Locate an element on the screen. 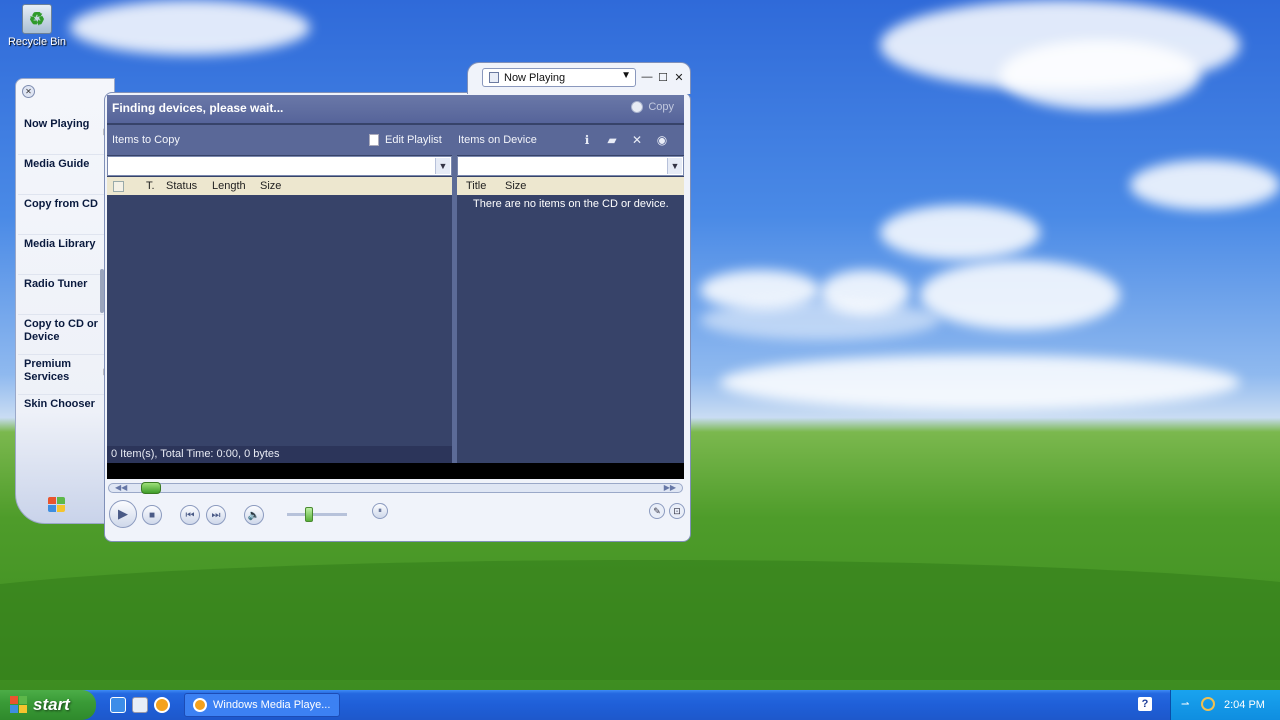 The image size is (1280, 720). start-button: start is located at coordinates (48, 705).